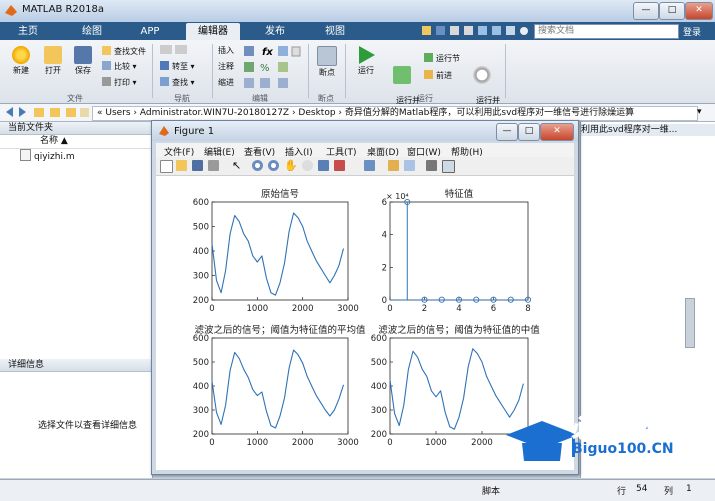 The image size is (715, 501). Describe the element at coordinates (177, 66) in the screenshot. I see `goto-button: 转至 ▾` at that location.